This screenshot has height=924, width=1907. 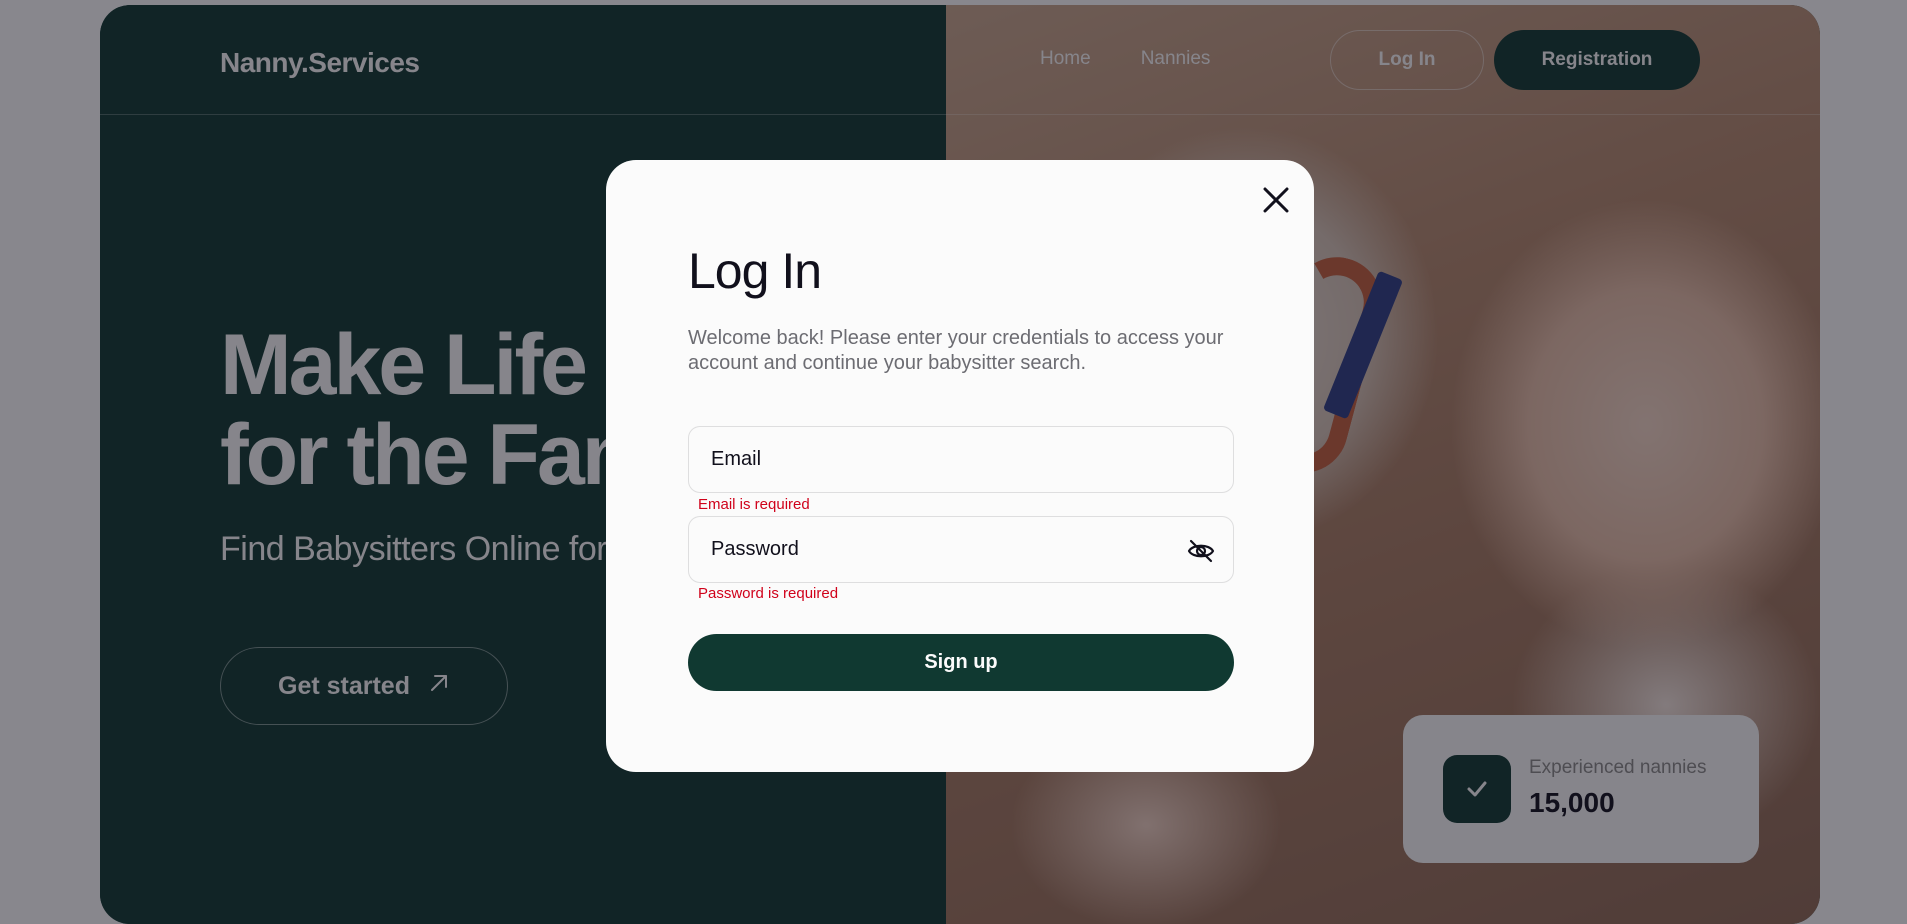 I want to click on password-error: Password is required, so click(x=768, y=593).